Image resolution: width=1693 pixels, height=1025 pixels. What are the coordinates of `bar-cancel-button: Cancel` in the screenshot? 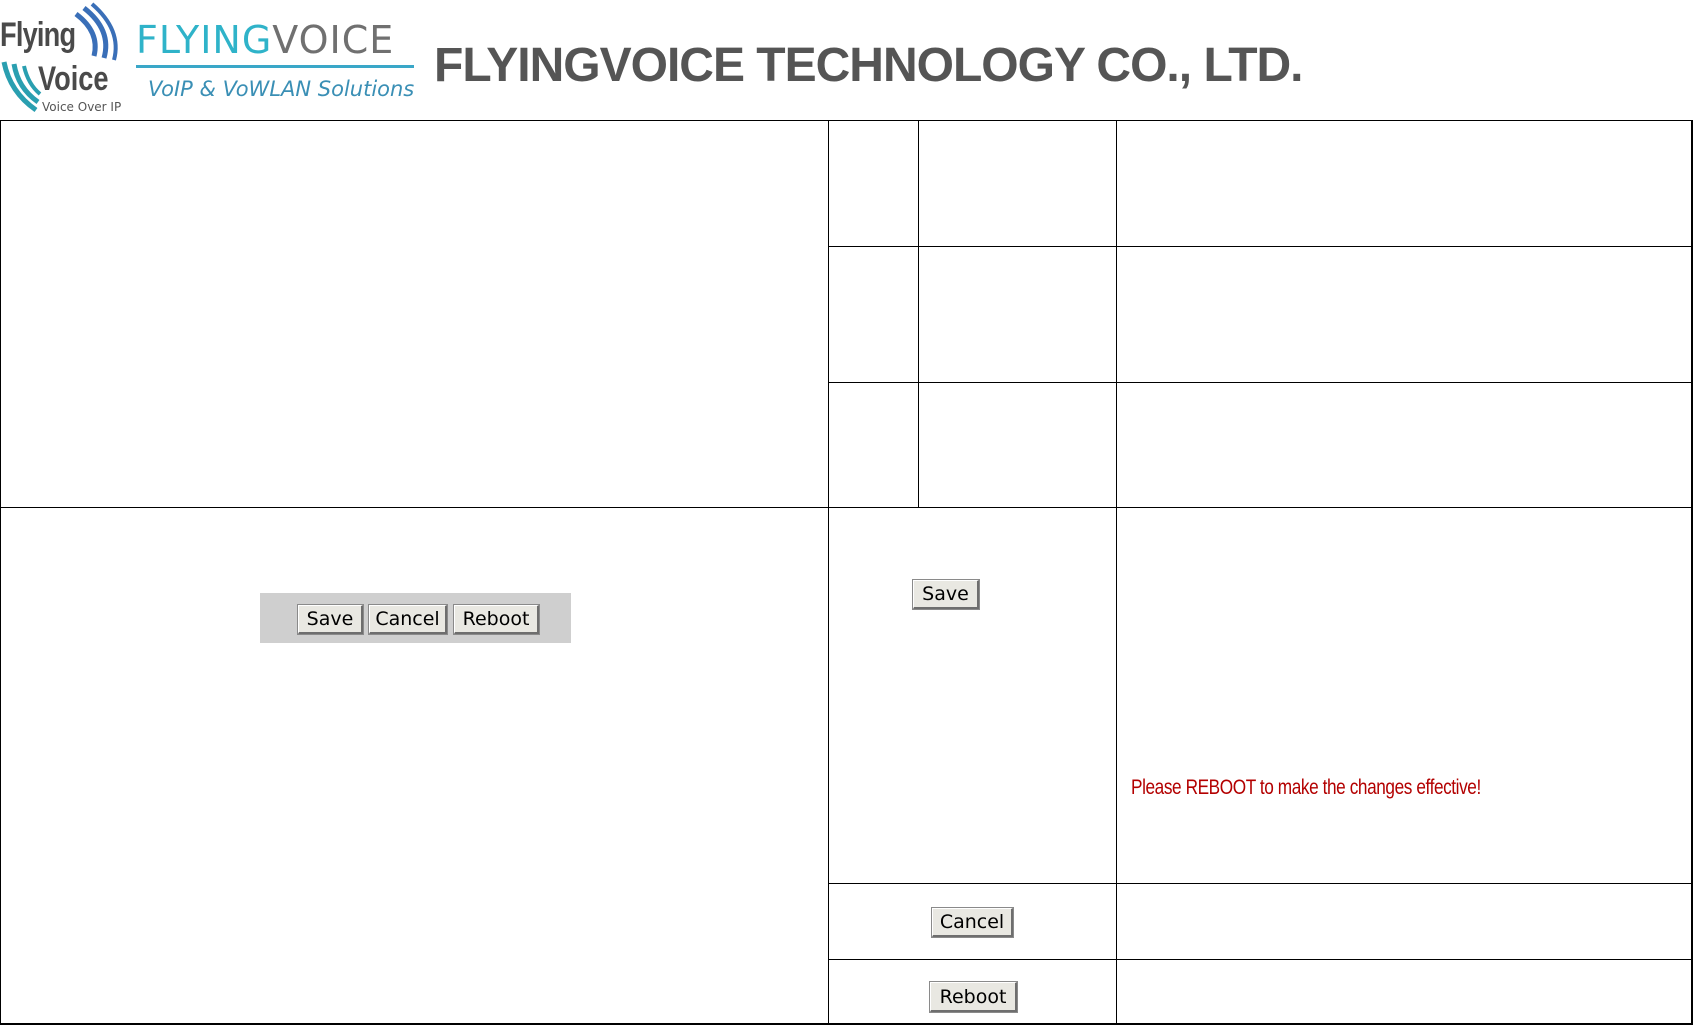 It's located at (408, 619).